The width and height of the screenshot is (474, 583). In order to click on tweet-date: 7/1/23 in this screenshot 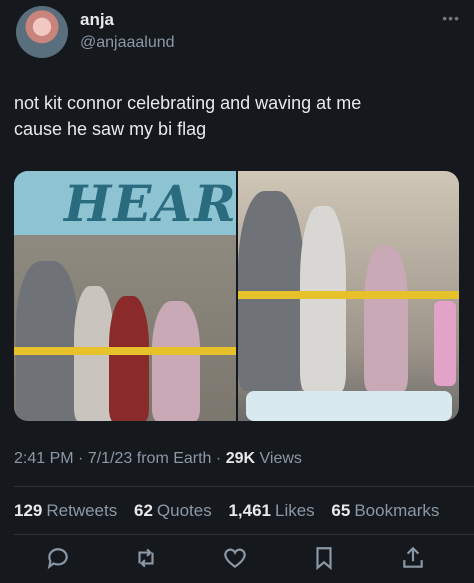, I will do `click(110, 458)`.